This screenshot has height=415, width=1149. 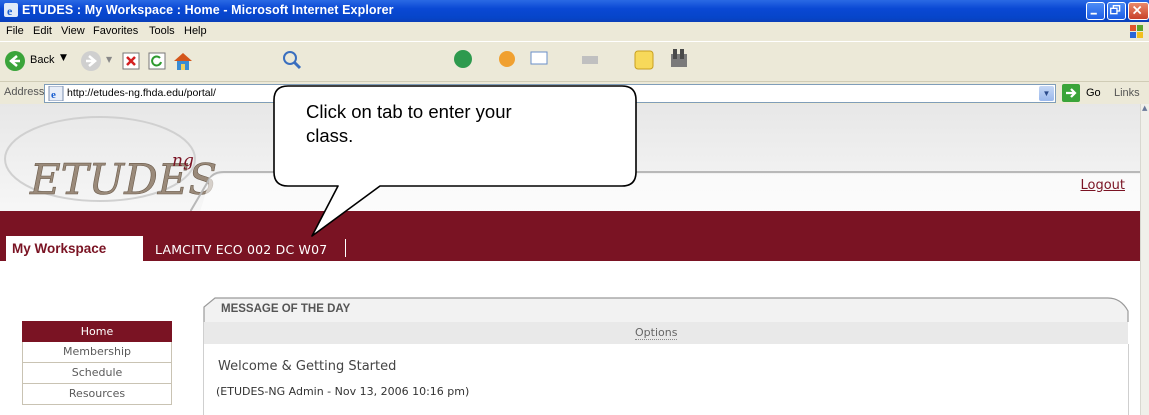 What do you see at coordinates (1127, 93) in the screenshot?
I see `links-button: Links` at bounding box center [1127, 93].